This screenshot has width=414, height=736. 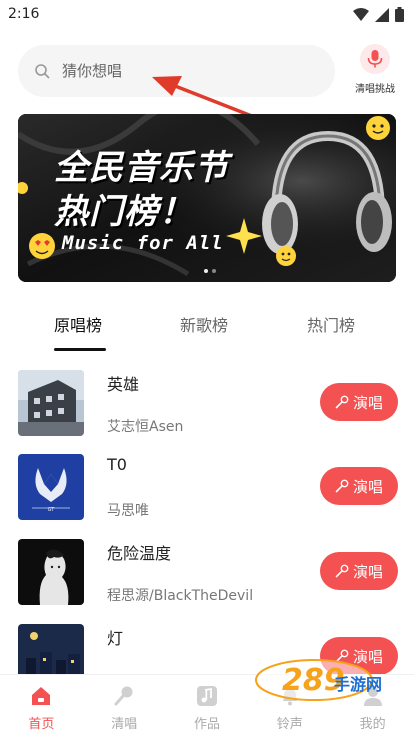 I want to click on nav-home: 首页, so click(x=41, y=705).